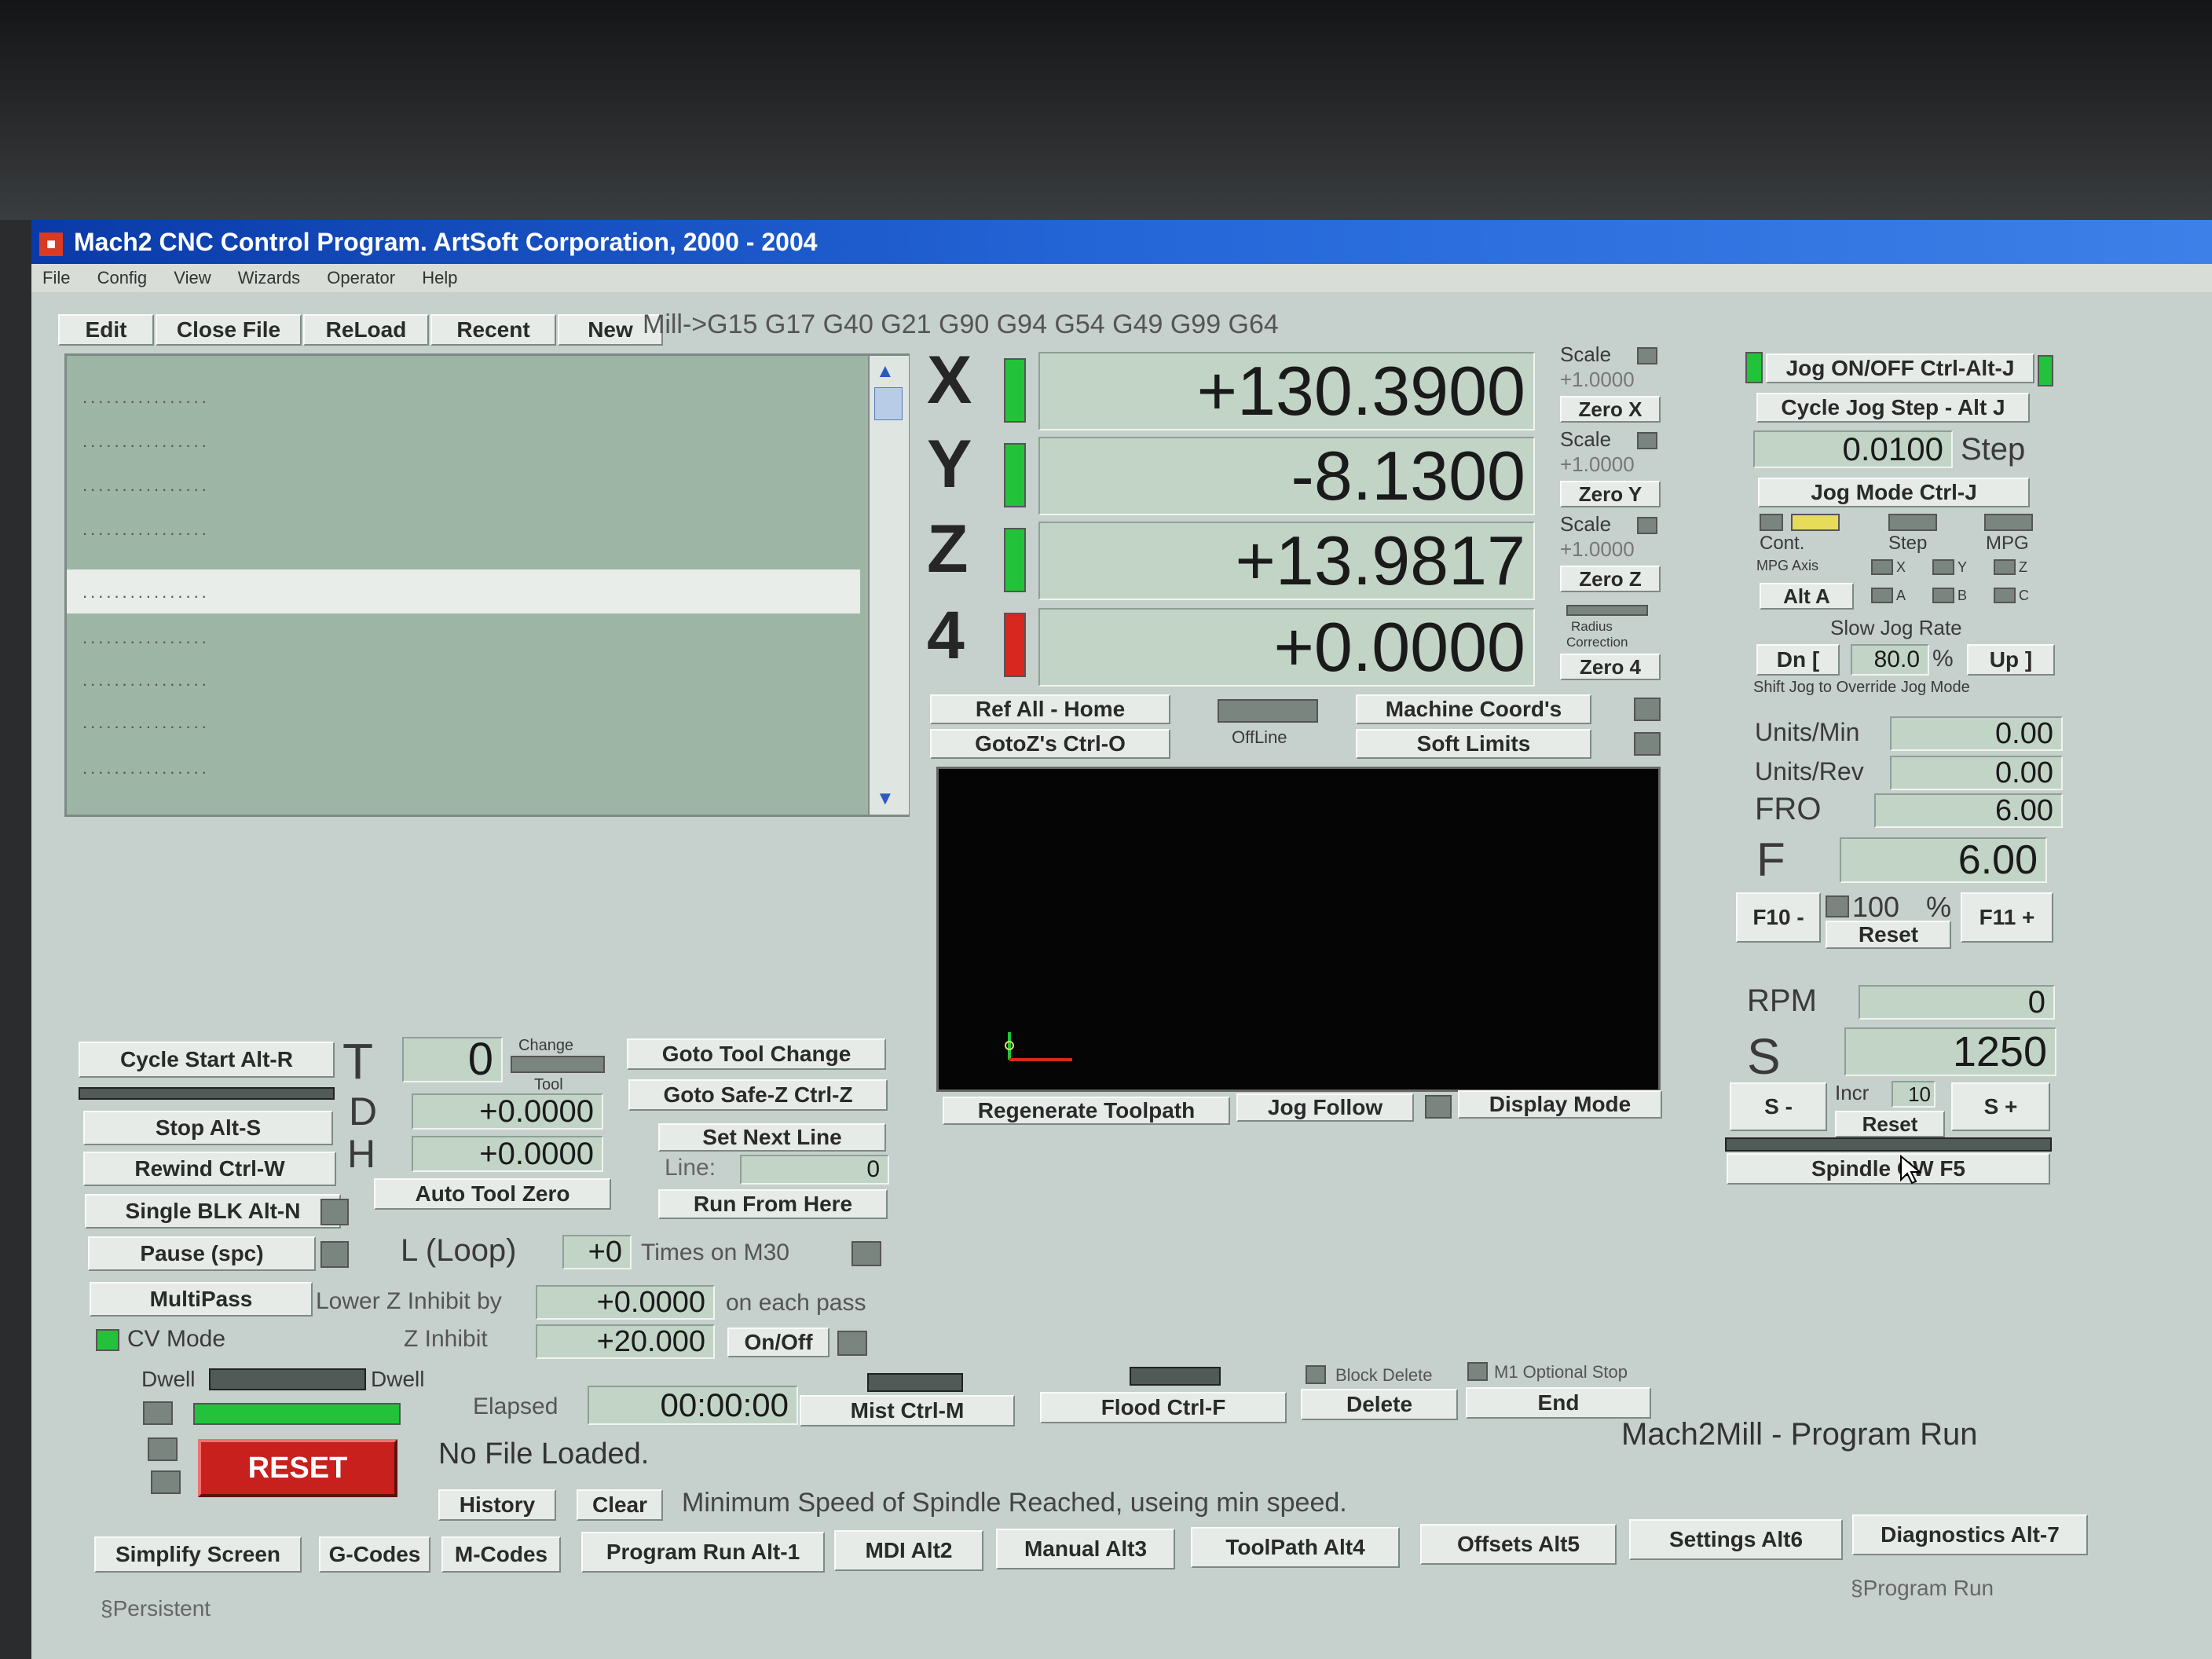 Image resolution: width=2212 pixels, height=1659 pixels. I want to click on single-block-button: Single BLK Alt-N, so click(213, 1211).